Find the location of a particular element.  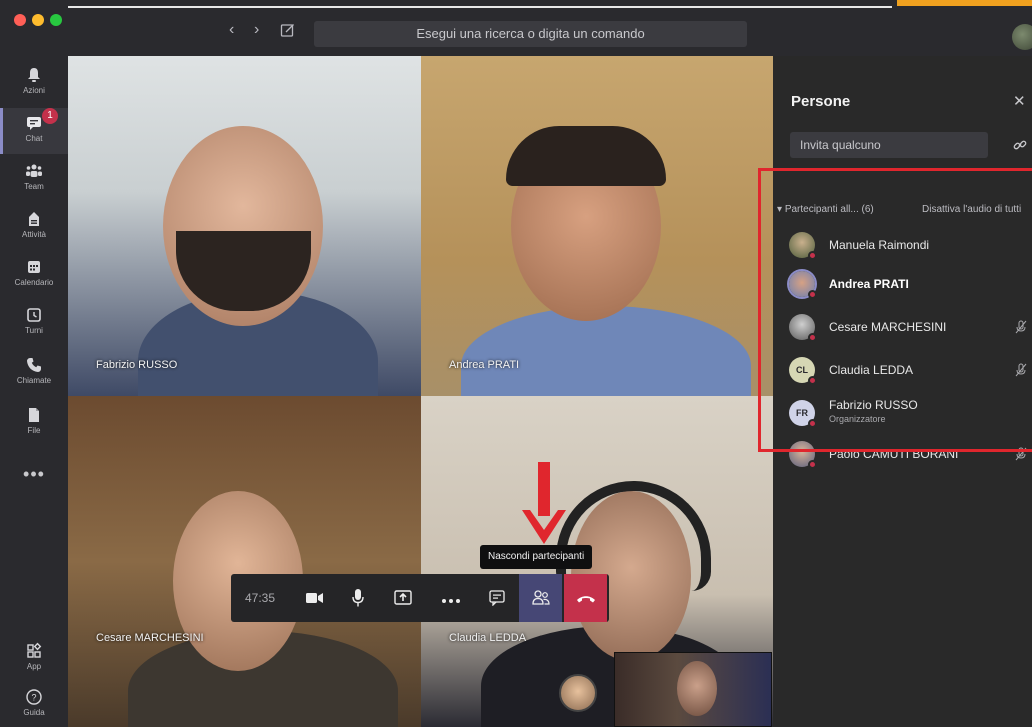

more-icon is located at coordinates (450, 601).